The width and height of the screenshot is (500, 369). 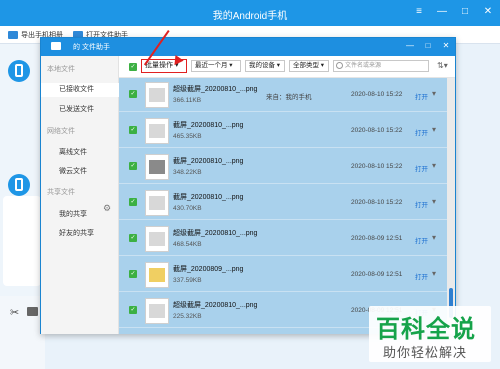 I want to click on batch-operation-label: 批量操作, so click(x=159, y=65).